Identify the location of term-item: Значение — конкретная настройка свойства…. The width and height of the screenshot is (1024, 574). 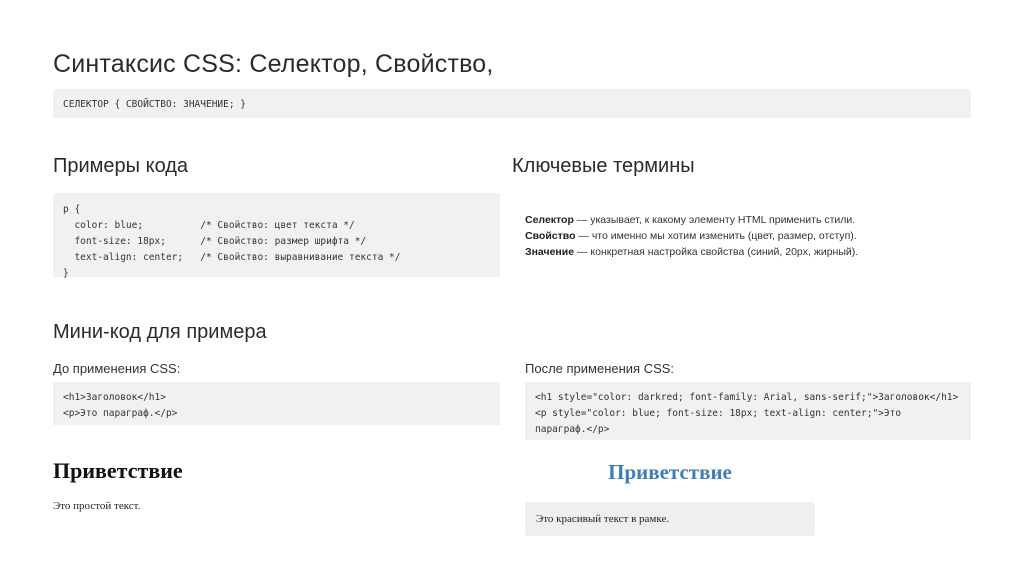
(760, 252).